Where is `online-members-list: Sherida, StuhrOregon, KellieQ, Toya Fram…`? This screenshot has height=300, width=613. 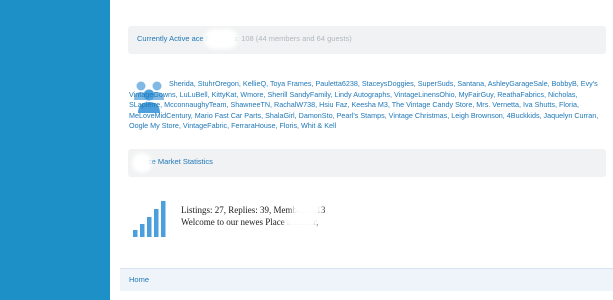
online-members-list: Sherida, StuhrOregon, KellieQ, Toya Fram… is located at coordinates (367, 105).